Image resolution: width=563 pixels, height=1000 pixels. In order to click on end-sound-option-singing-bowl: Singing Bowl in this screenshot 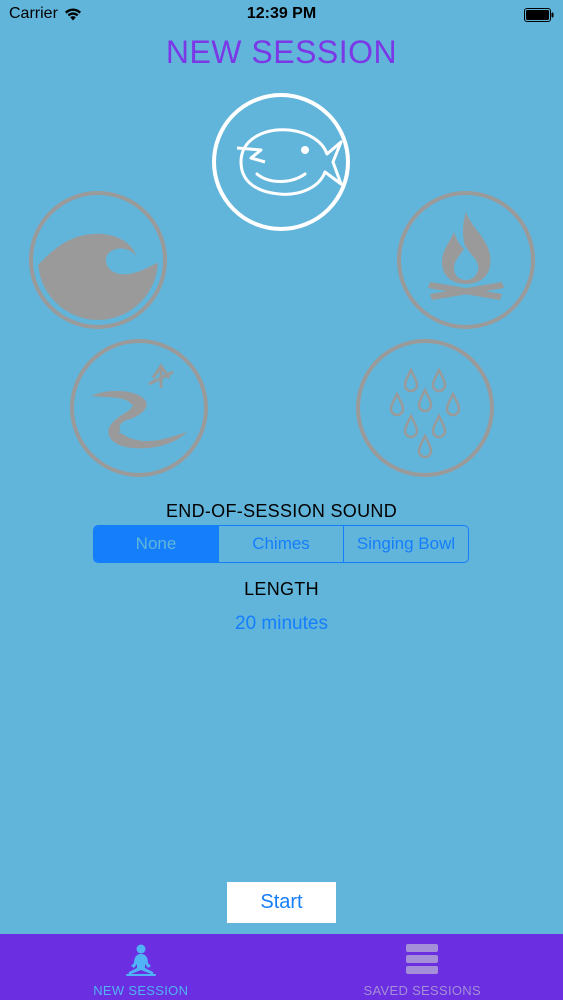, I will do `click(405, 544)`.